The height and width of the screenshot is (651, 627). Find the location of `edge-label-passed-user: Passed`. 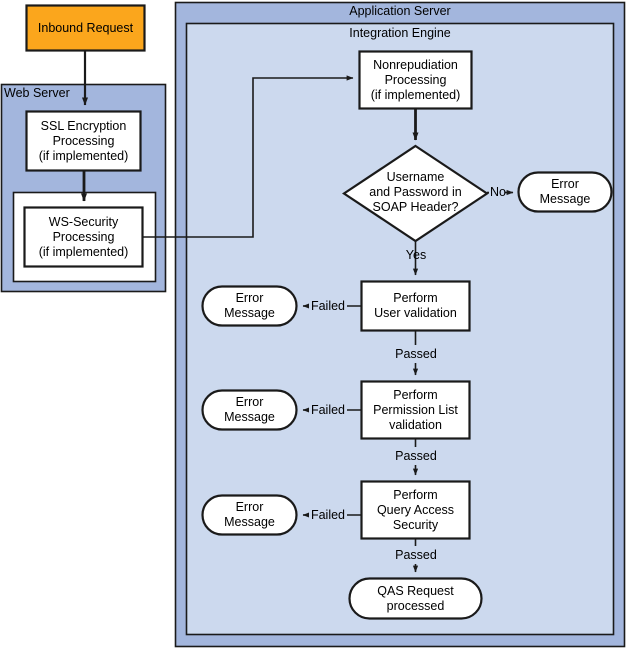

edge-label-passed-user: Passed is located at coordinates (416, 354).